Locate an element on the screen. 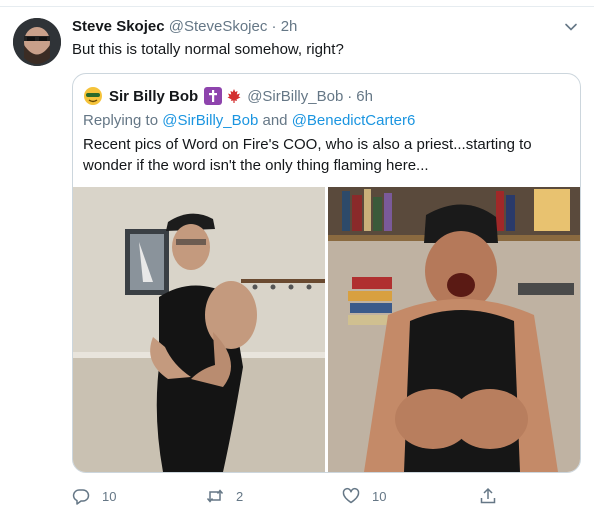  quoted-author-name: Sir Billy Bob is located at coordinates (153, 96).